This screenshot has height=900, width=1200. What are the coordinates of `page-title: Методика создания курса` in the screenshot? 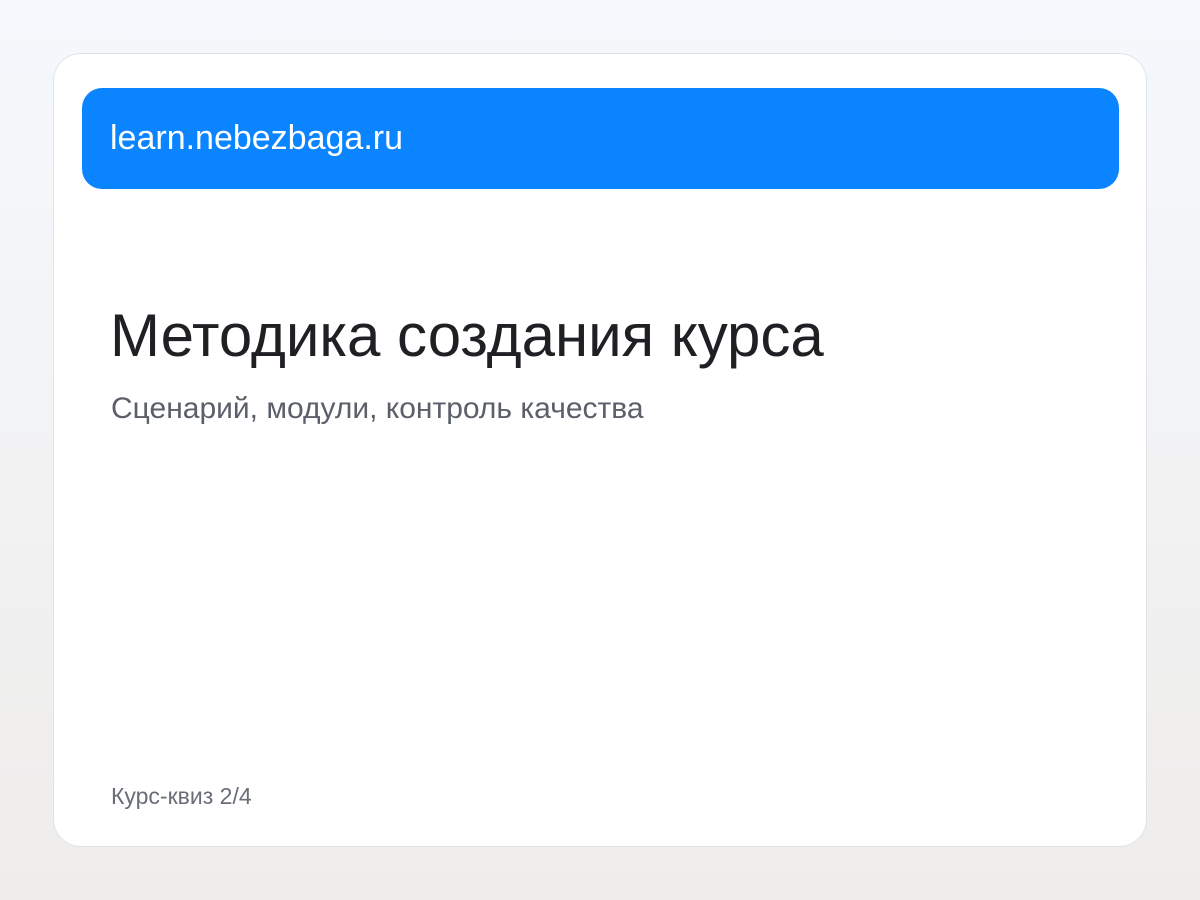 It's located at (467, 335).